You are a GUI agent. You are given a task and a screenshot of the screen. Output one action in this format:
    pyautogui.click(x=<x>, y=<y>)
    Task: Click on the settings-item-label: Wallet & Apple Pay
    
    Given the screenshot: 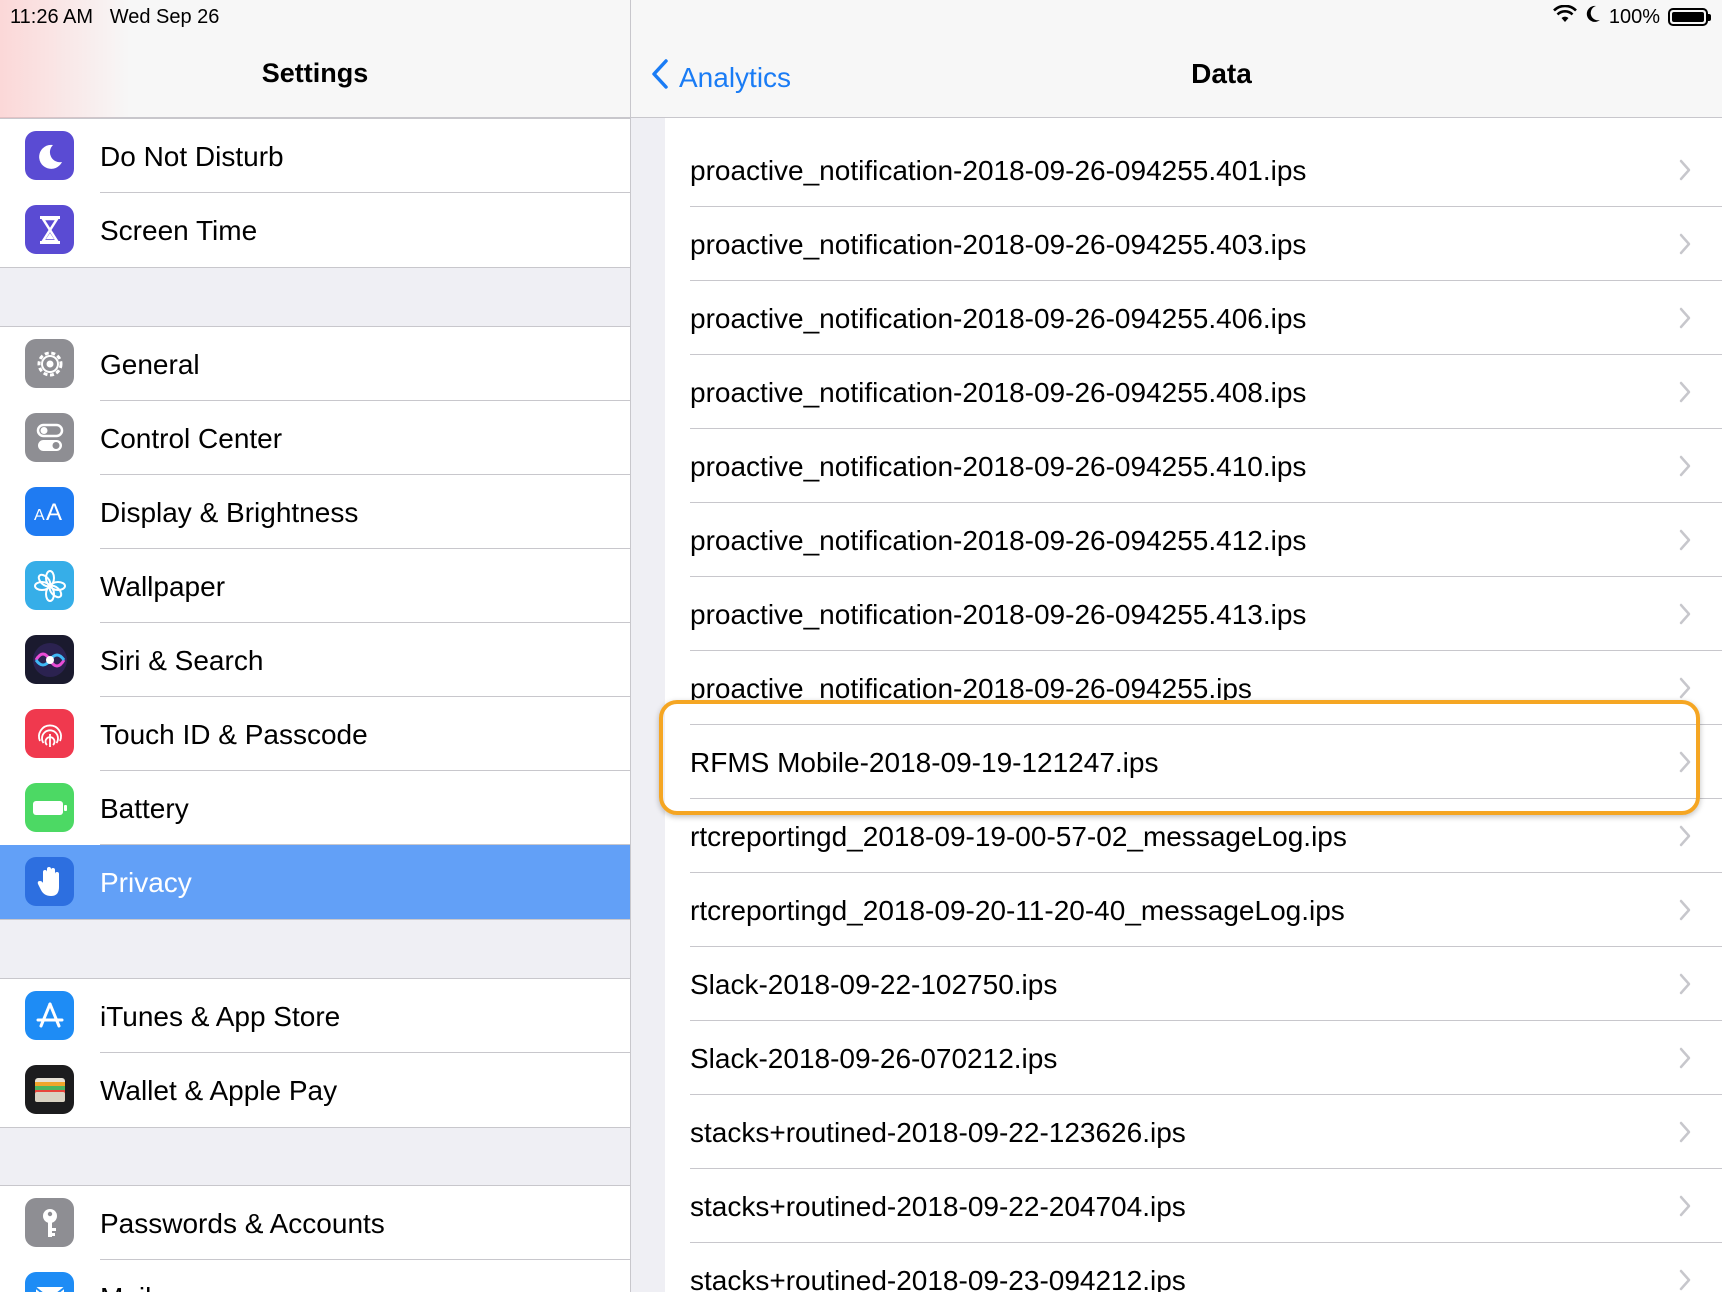 What is the action you would take?
    pyautogui.click(x=219, y=1090)
    